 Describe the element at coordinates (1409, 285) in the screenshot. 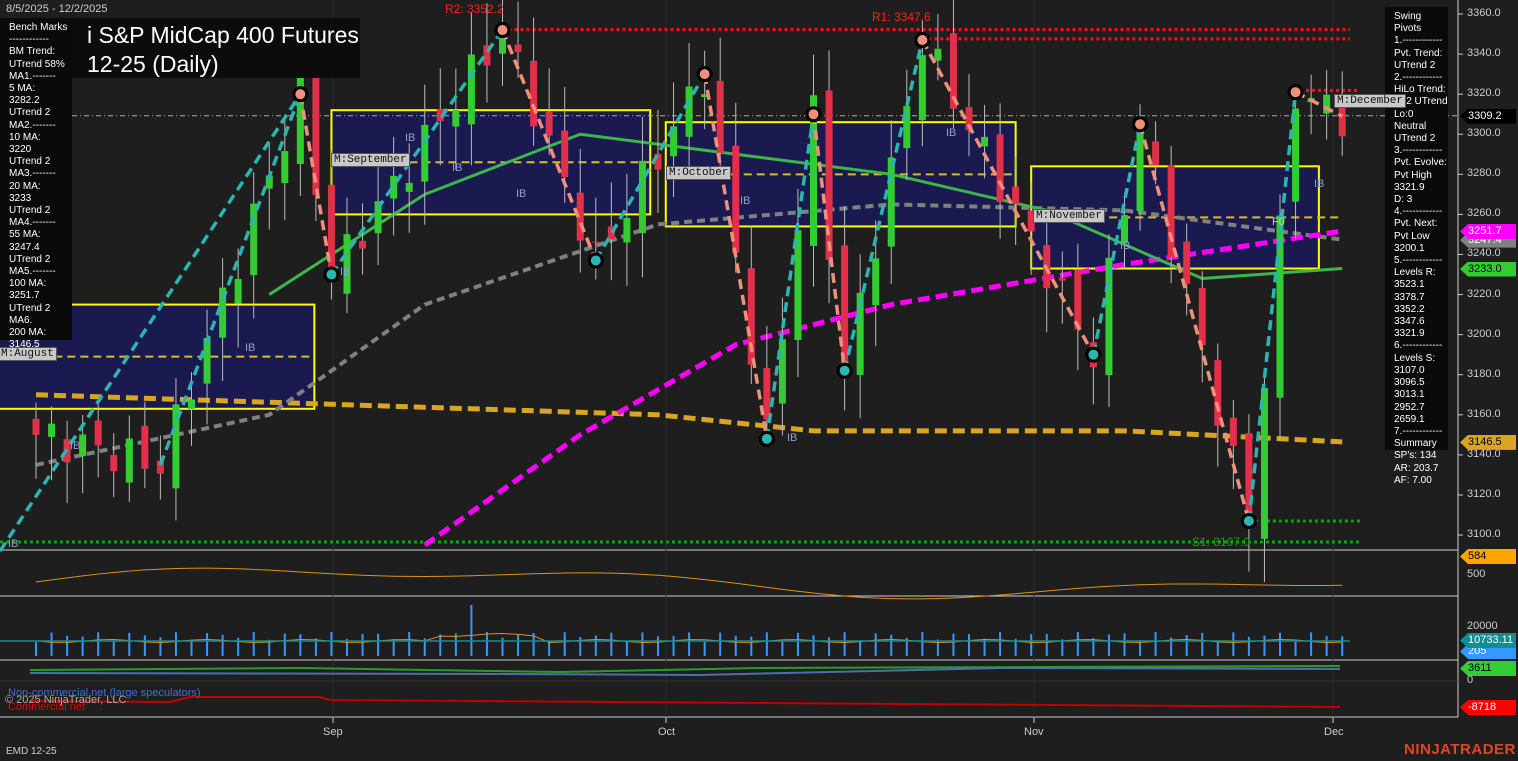

I see `panel-line: 3523.1` at that location.